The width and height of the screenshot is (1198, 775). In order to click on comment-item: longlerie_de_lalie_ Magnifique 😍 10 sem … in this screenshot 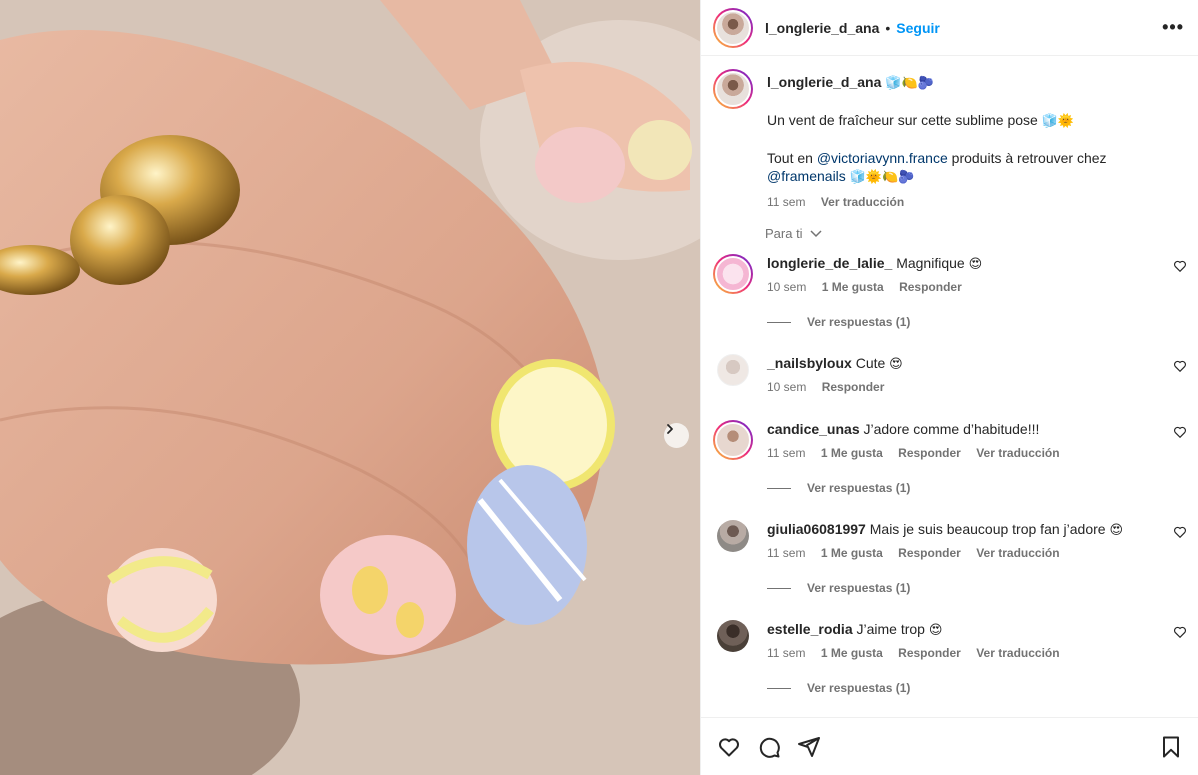, I will do `click(950, 294)`.